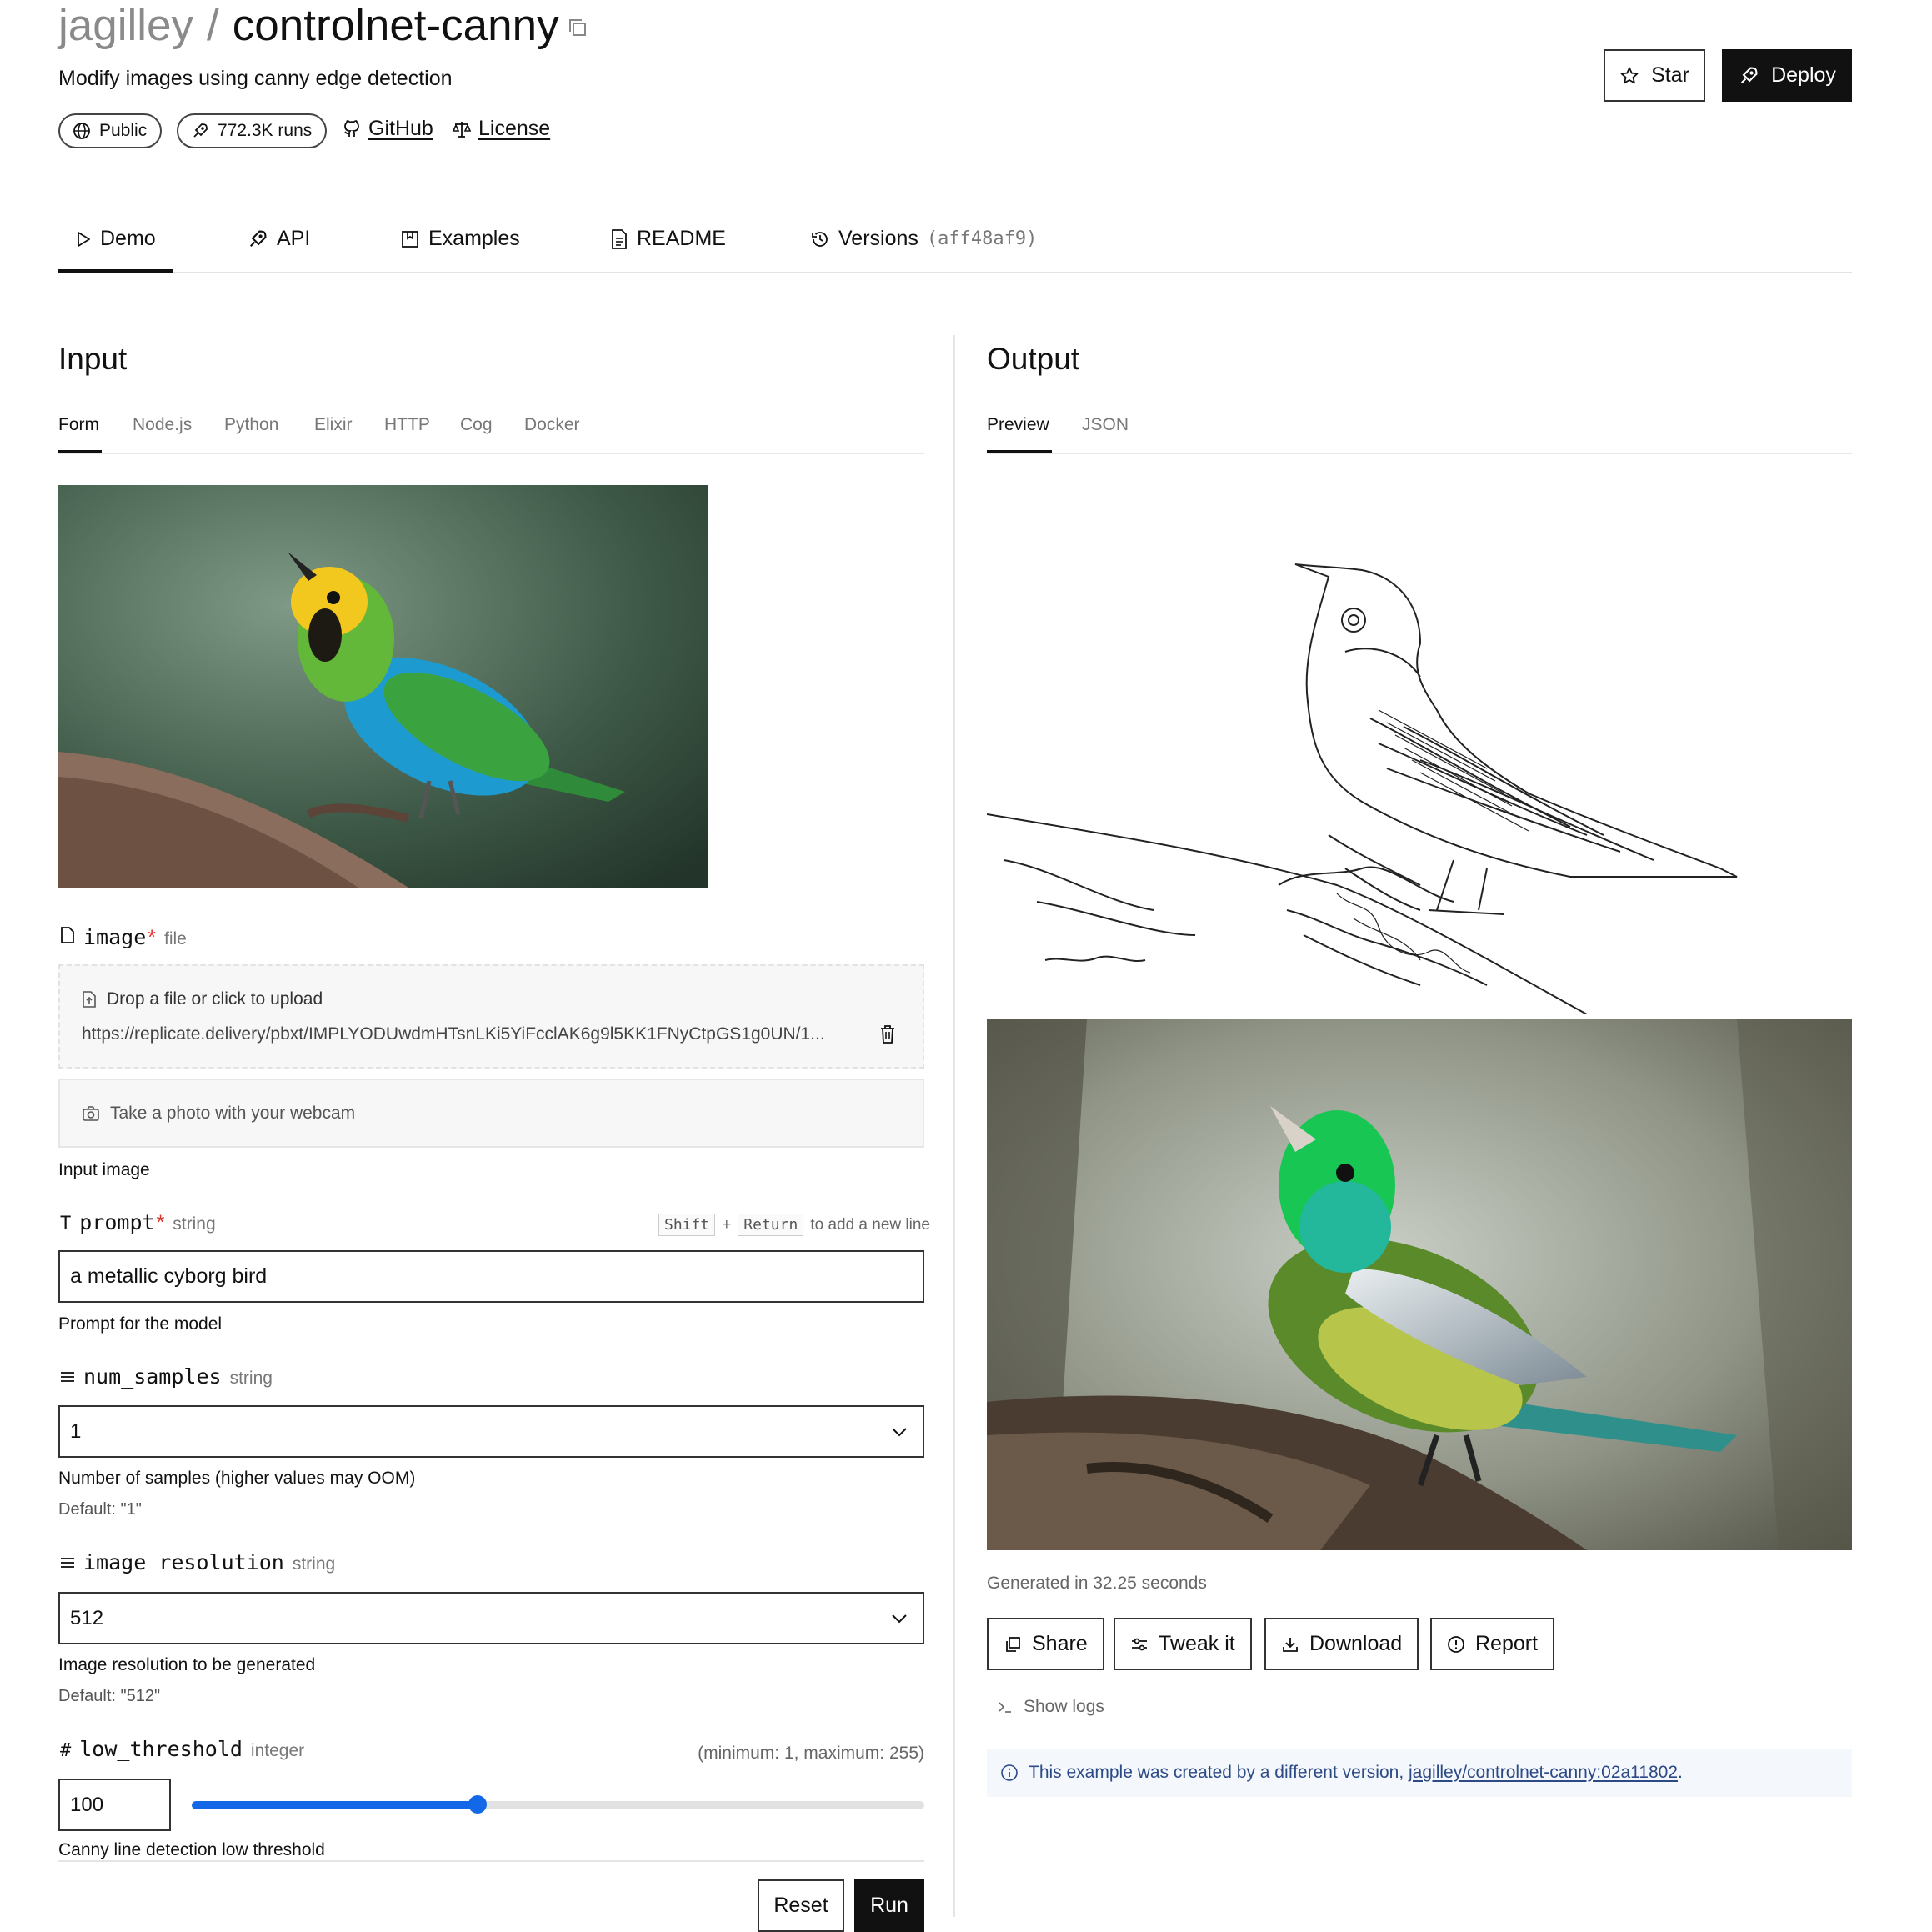 The height and width of the screenshot is (1932, 1932). I want to click on low-threshold-field-label: # low_threshold integer, so click(182, 1749).